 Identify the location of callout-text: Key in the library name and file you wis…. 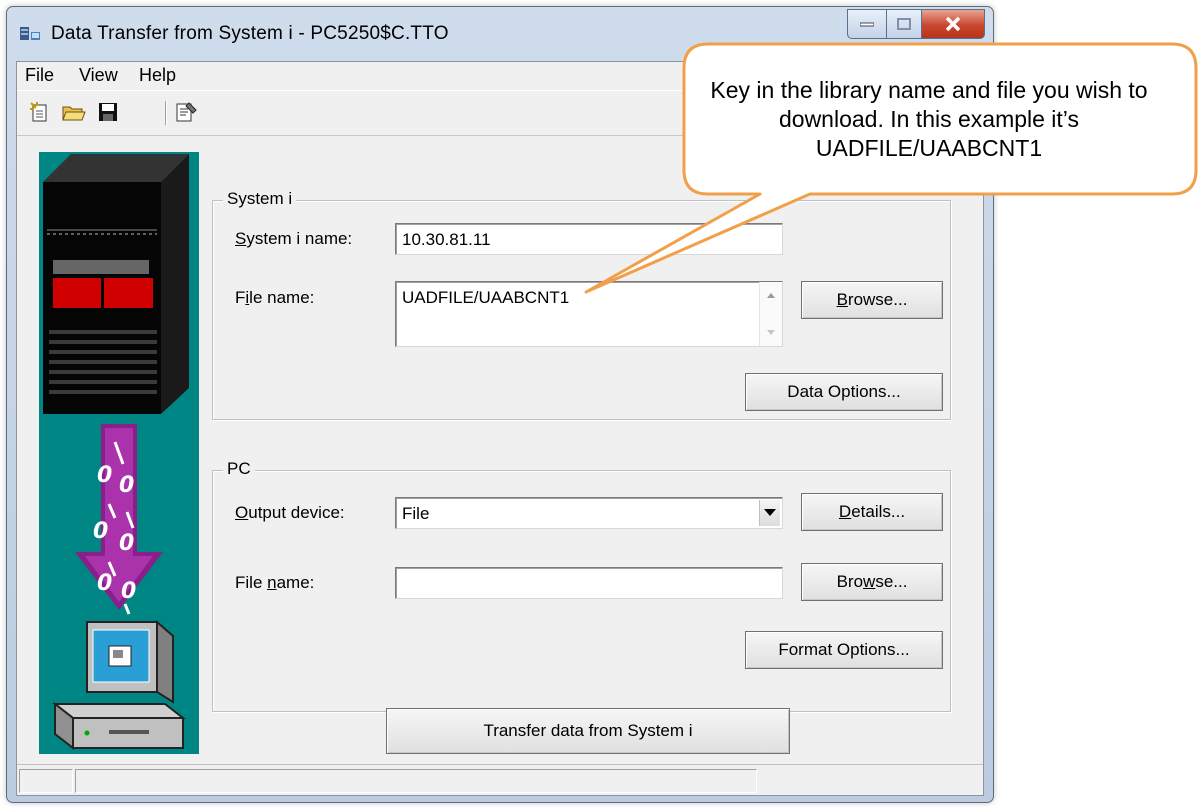
(929, 119).